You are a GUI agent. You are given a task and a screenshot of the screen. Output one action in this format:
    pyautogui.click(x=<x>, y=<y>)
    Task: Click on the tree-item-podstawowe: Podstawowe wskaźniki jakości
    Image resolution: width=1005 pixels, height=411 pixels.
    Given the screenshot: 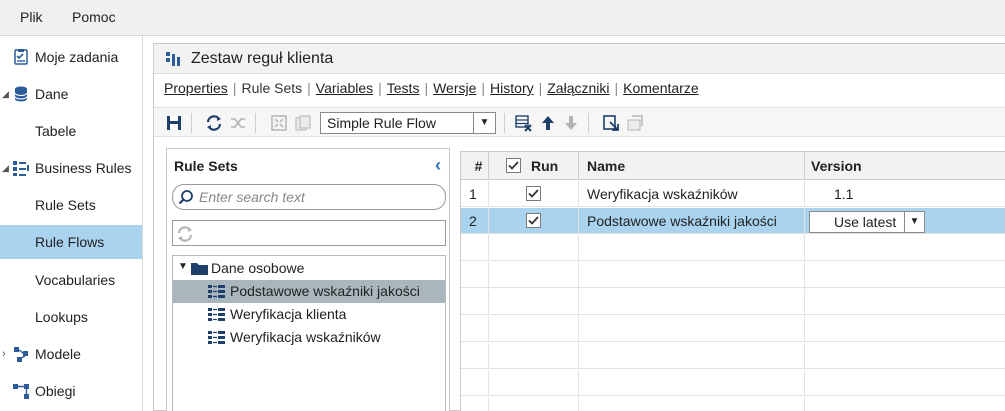 What is the action you would take?
    pyautogui.click(x=309, y=291)
    